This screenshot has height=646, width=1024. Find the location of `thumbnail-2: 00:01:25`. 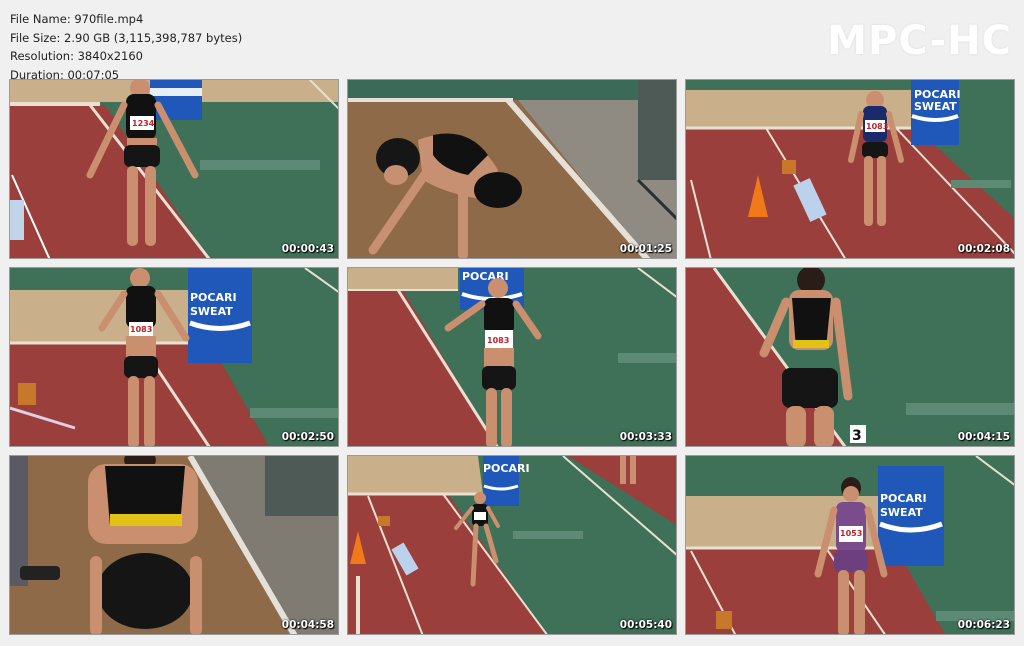

thumbnail-2: 00:01:25 is located at coordinates (512, 169).